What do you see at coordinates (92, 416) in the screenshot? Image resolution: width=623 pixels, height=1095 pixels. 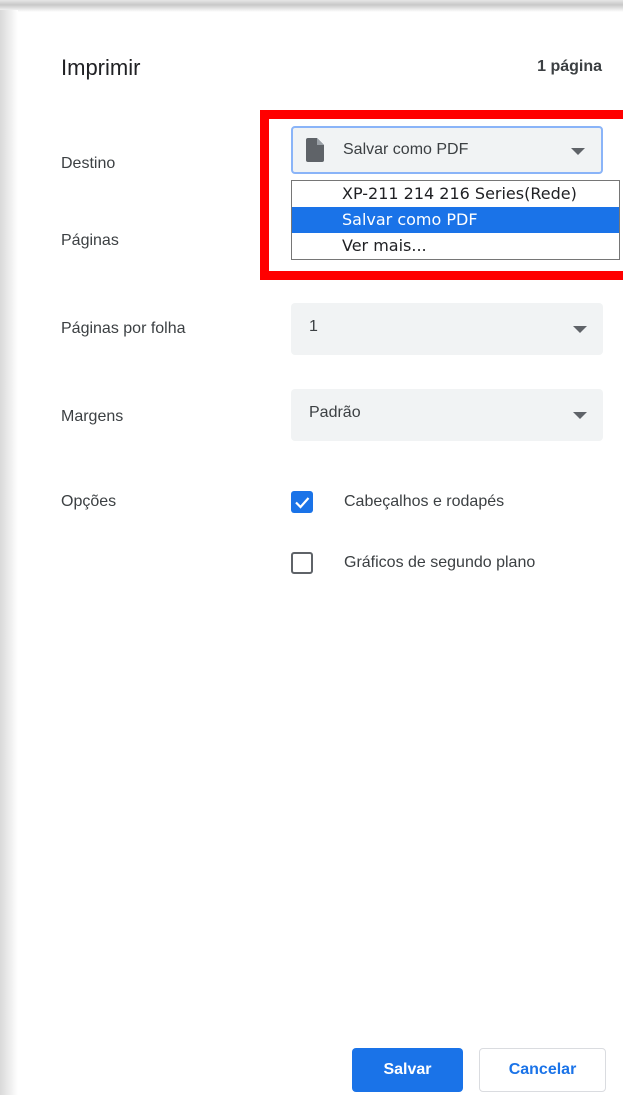 I see `margins-label: Margens` at bounding box center [92, 416].